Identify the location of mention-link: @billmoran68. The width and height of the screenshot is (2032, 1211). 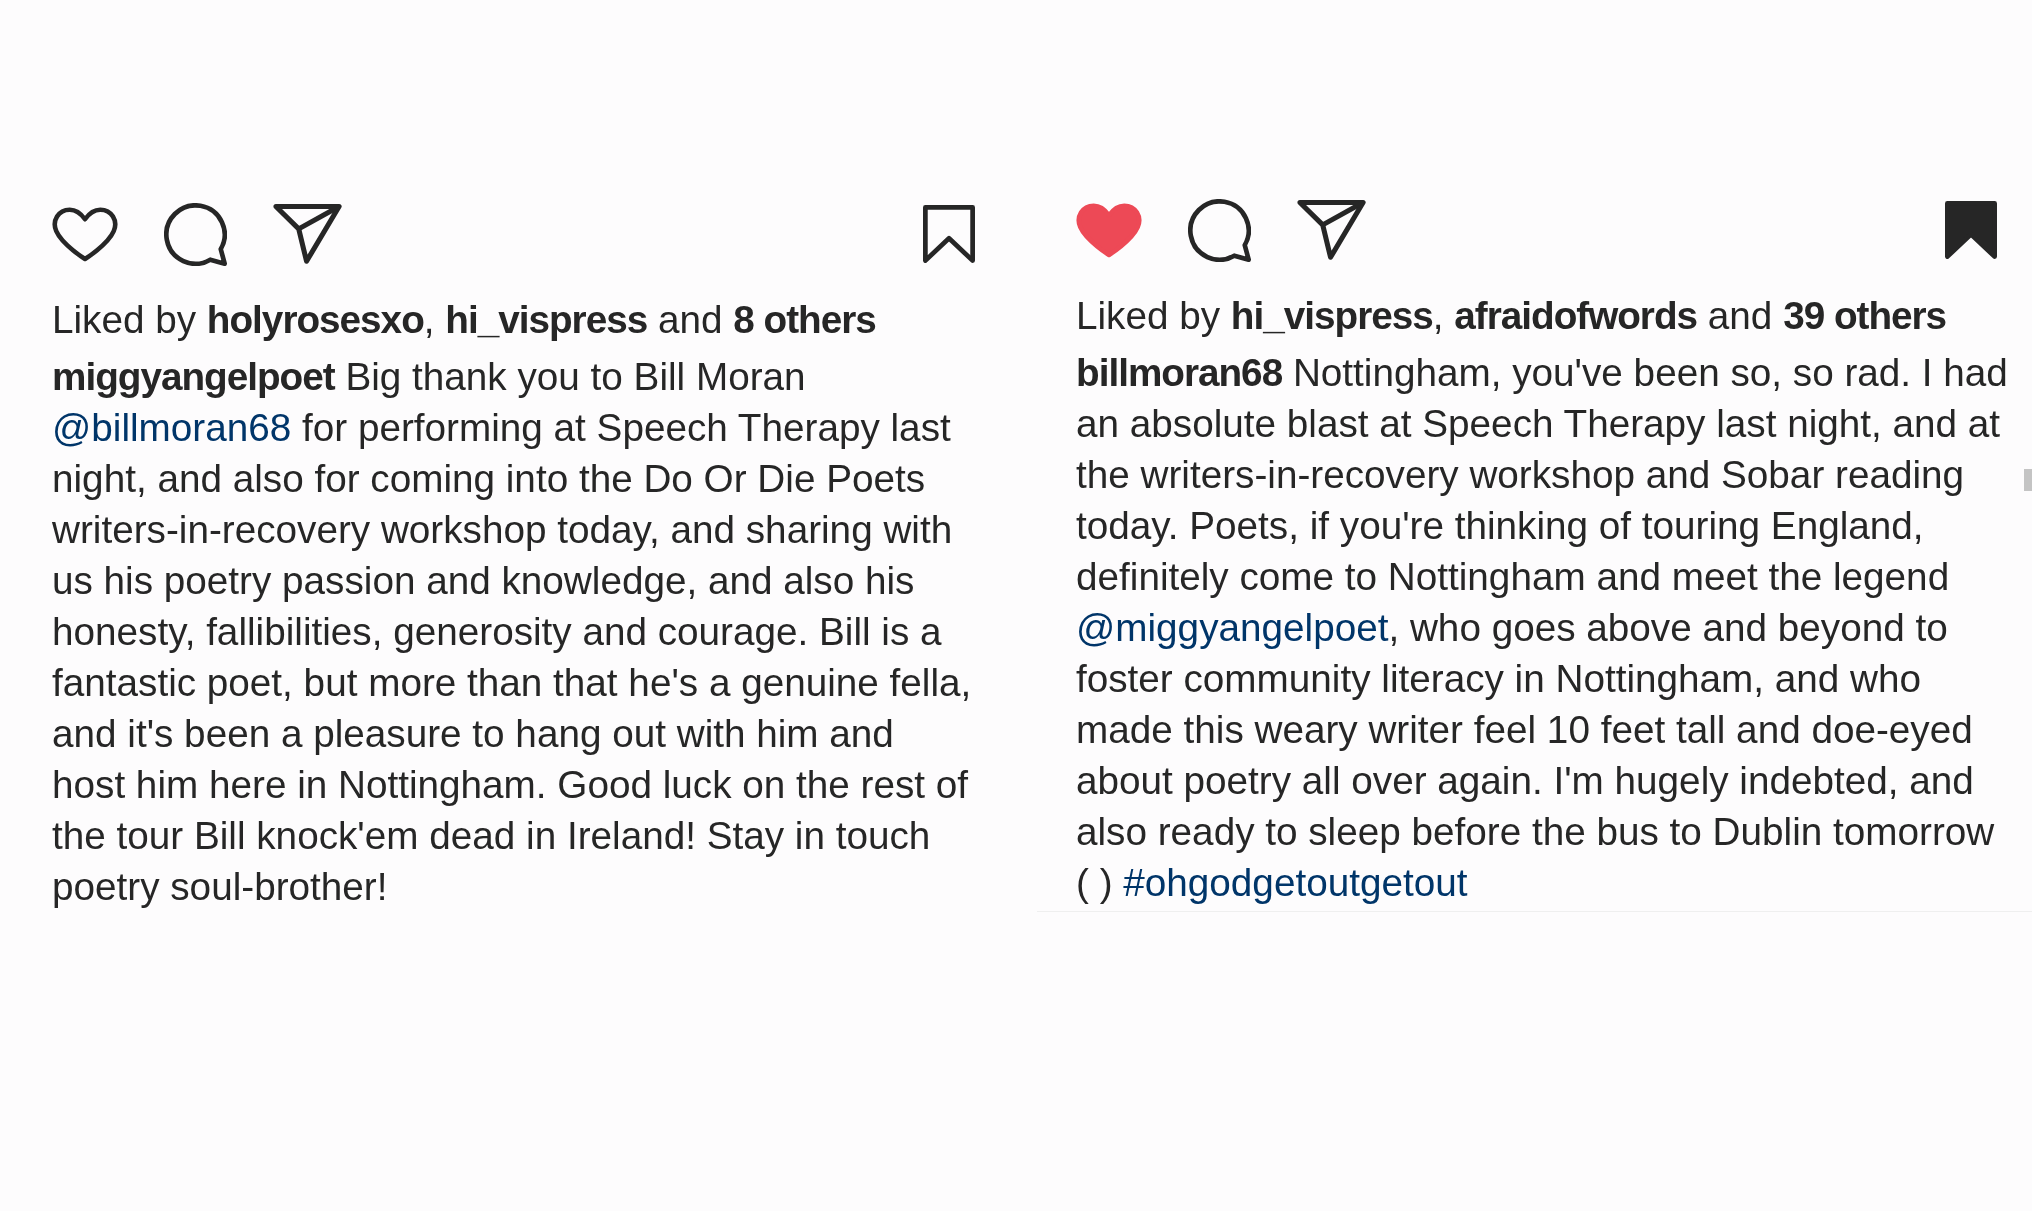
(172, 427).